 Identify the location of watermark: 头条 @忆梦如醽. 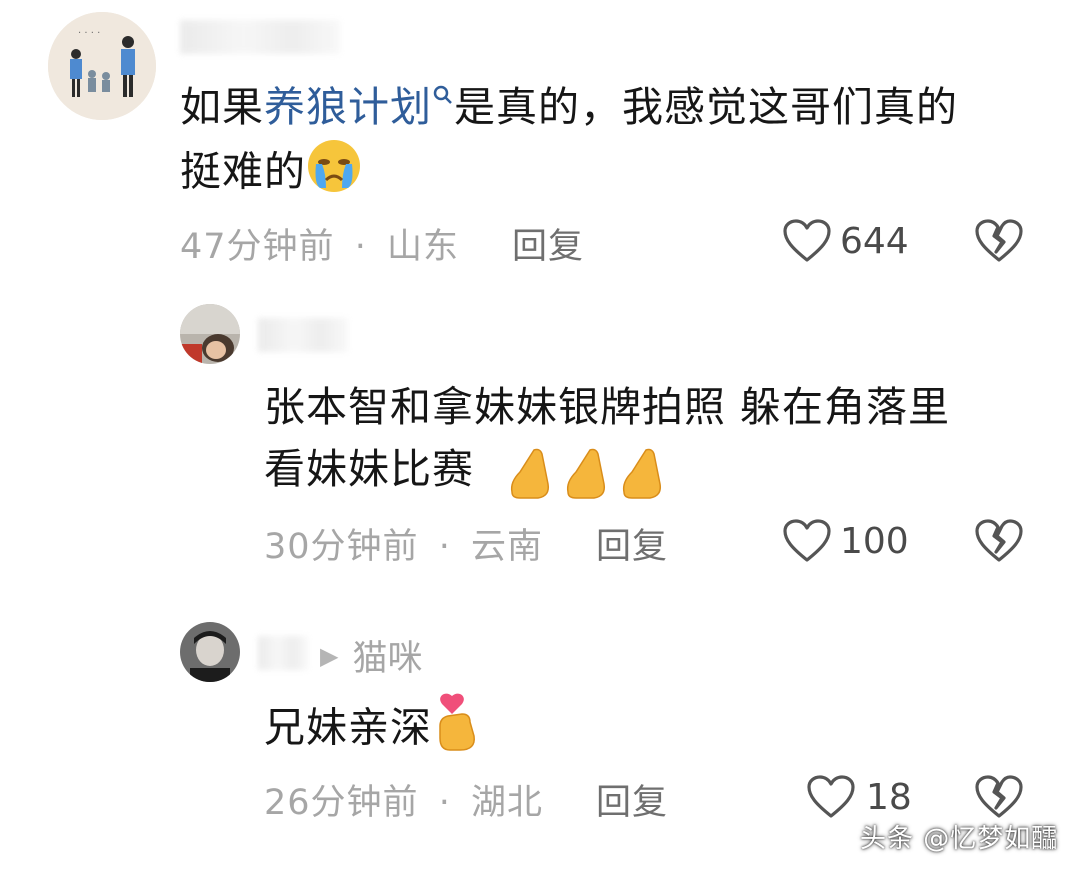
(959, 839).